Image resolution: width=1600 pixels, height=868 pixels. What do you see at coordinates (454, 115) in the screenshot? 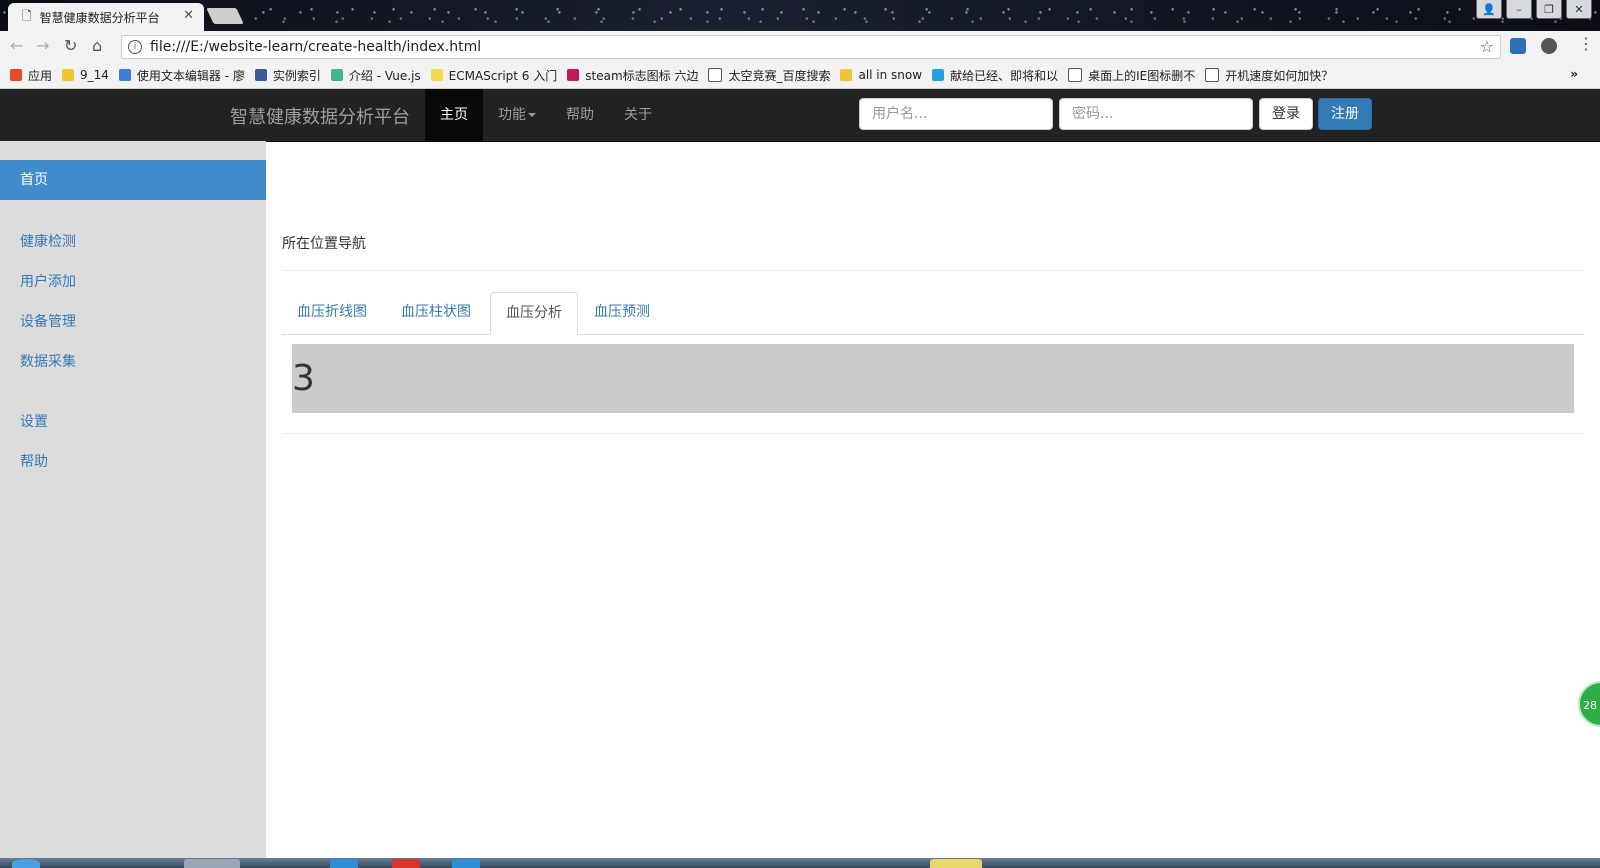
I see `nav-item-home: 主页` at bounding box center [454, 115].